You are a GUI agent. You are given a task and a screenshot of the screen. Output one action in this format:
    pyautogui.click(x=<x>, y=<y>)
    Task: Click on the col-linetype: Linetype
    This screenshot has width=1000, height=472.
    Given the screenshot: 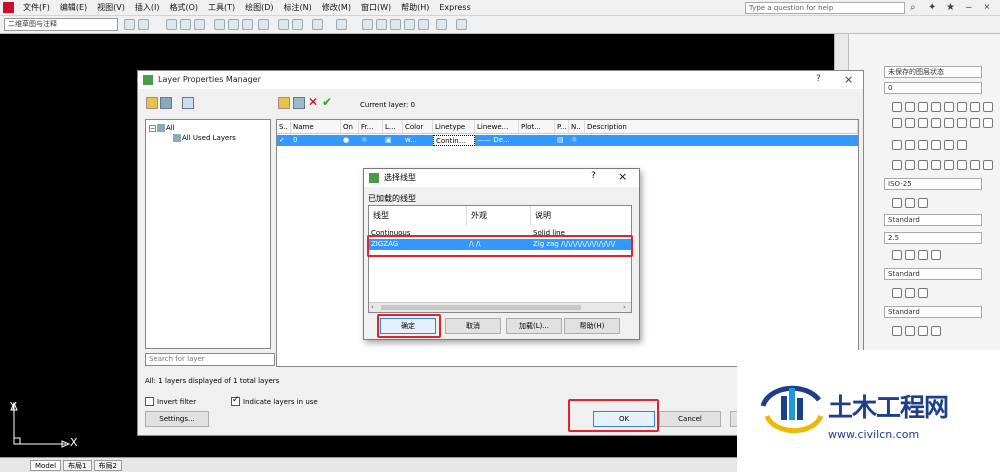 What is the action you would take?
    pyautogui.click(x=454, y=126)
    